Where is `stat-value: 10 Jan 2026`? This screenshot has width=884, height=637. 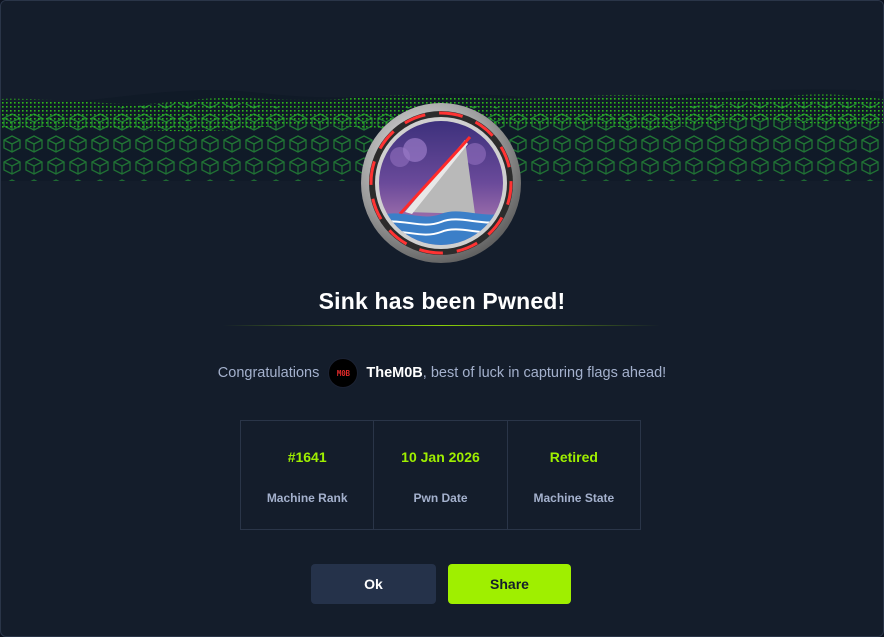
stat-value: 10 Jan 2026 is located at coordinates (440, 457).